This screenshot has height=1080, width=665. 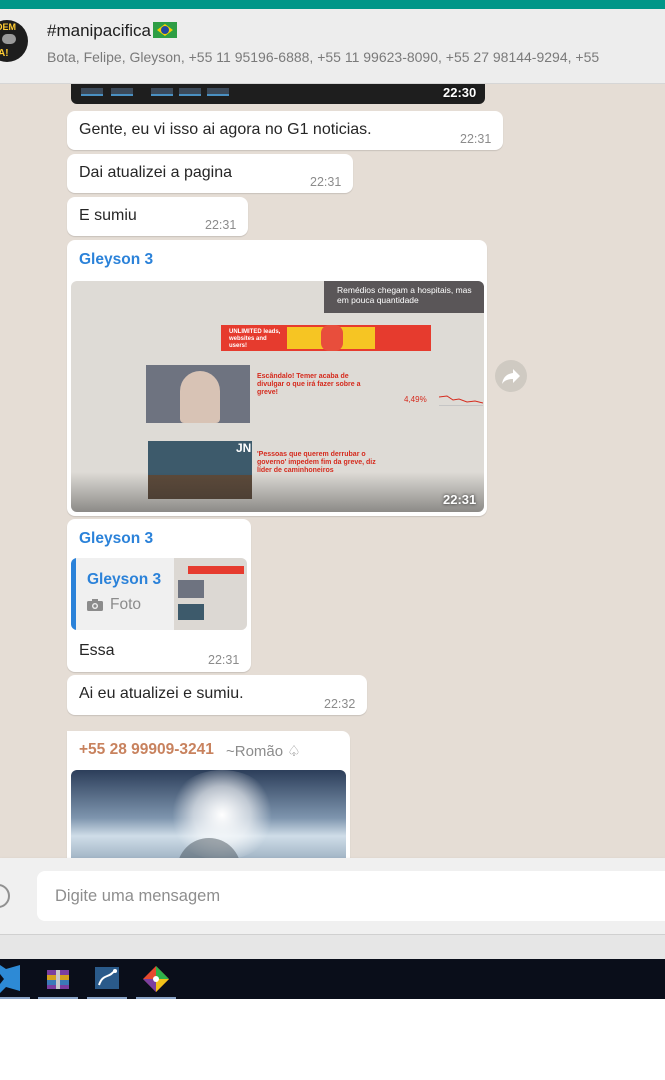 I want to click on message-text: Essa, so click(x=97, y=650).